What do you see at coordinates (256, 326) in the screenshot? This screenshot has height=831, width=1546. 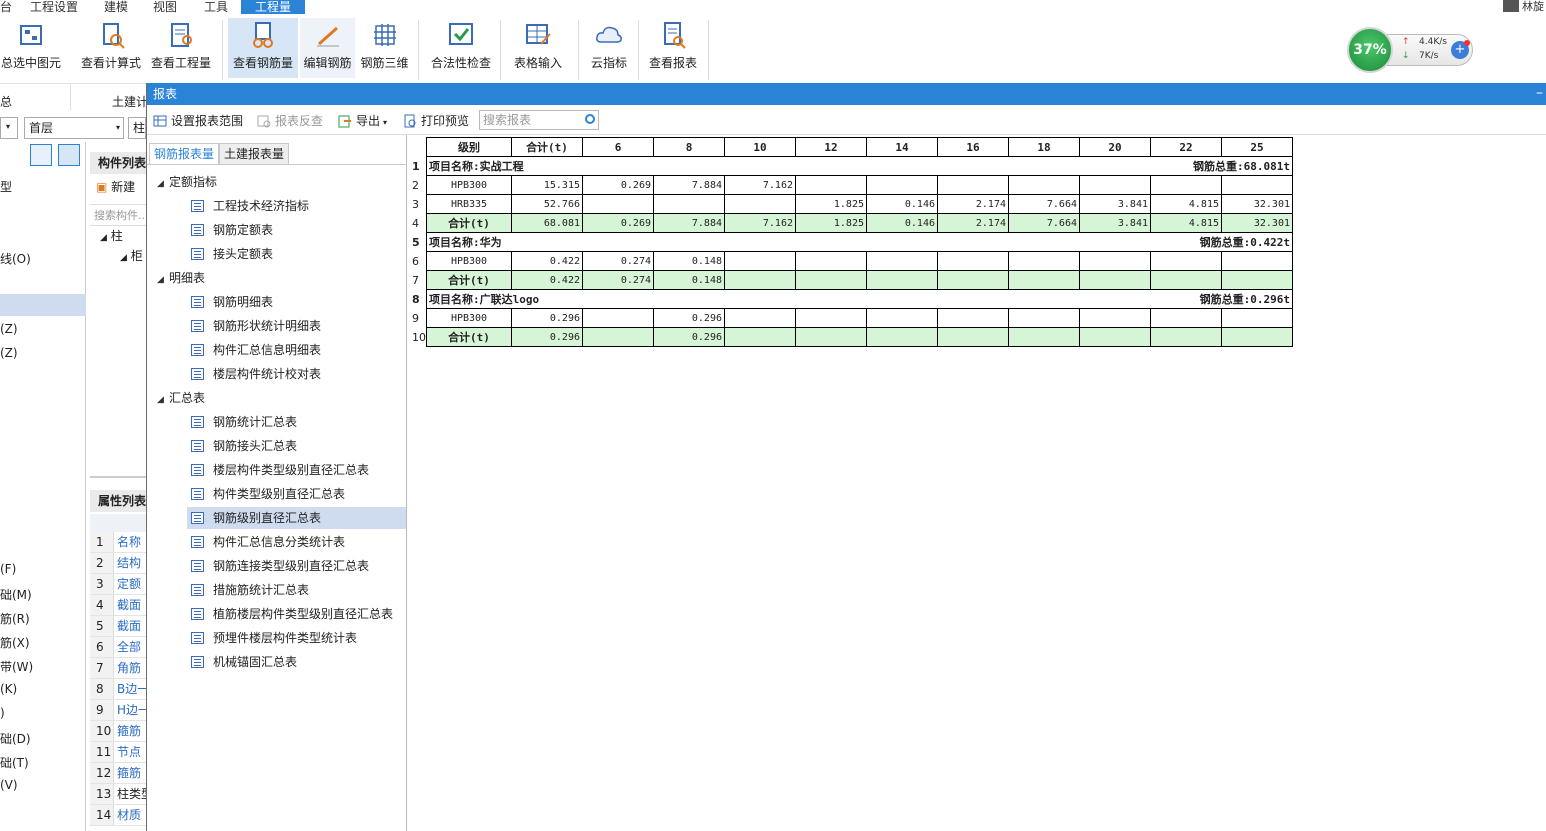 I see `tree-item: 钢筋形状统计明细表` at bounding box center [256, 326].